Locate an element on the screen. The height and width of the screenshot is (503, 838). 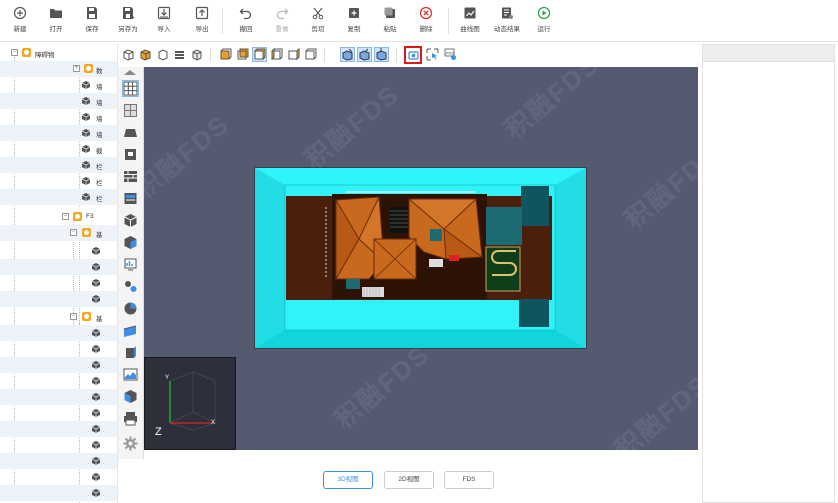
results-button: 动态结果 is located at coordinates (507, 21).